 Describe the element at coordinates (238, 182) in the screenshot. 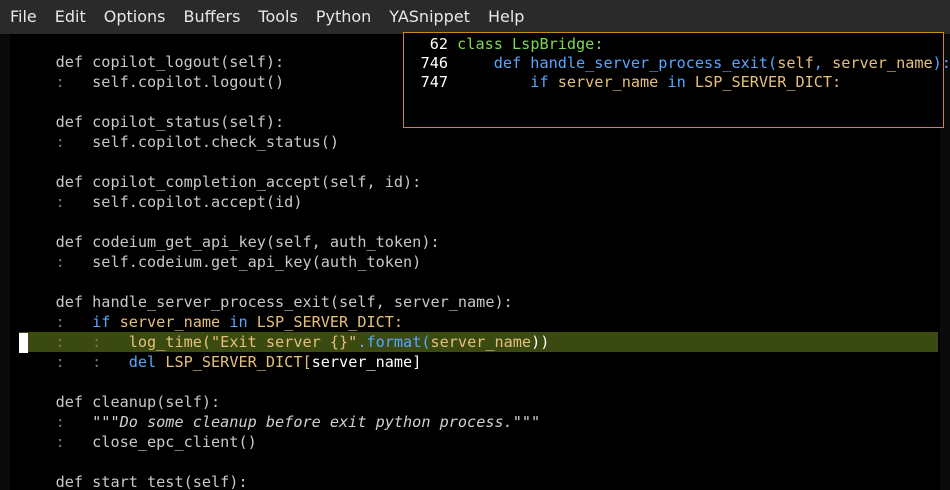

I see `code-token: def copilot_completion_accept(self, id):` at that location.